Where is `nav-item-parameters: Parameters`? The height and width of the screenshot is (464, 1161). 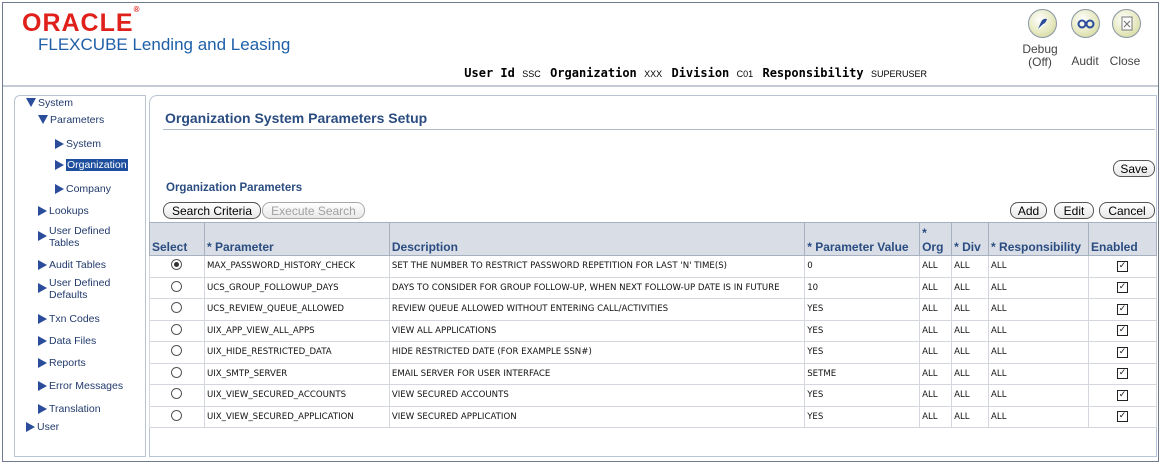
nav-item-parameters: Parameters is located at coordinates (71, 120).